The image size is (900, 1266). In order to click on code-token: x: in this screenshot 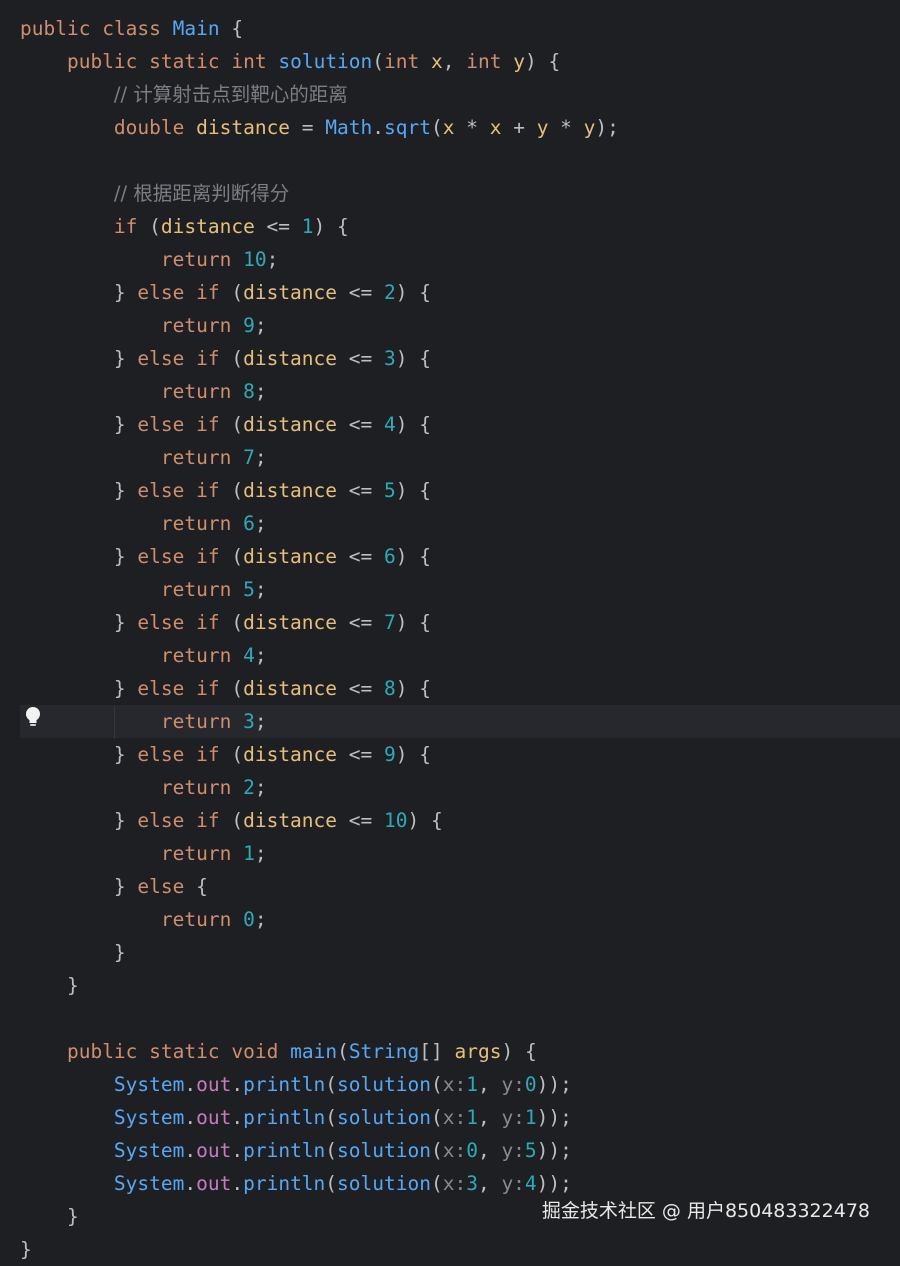, I will do `click(454, 1183)`.